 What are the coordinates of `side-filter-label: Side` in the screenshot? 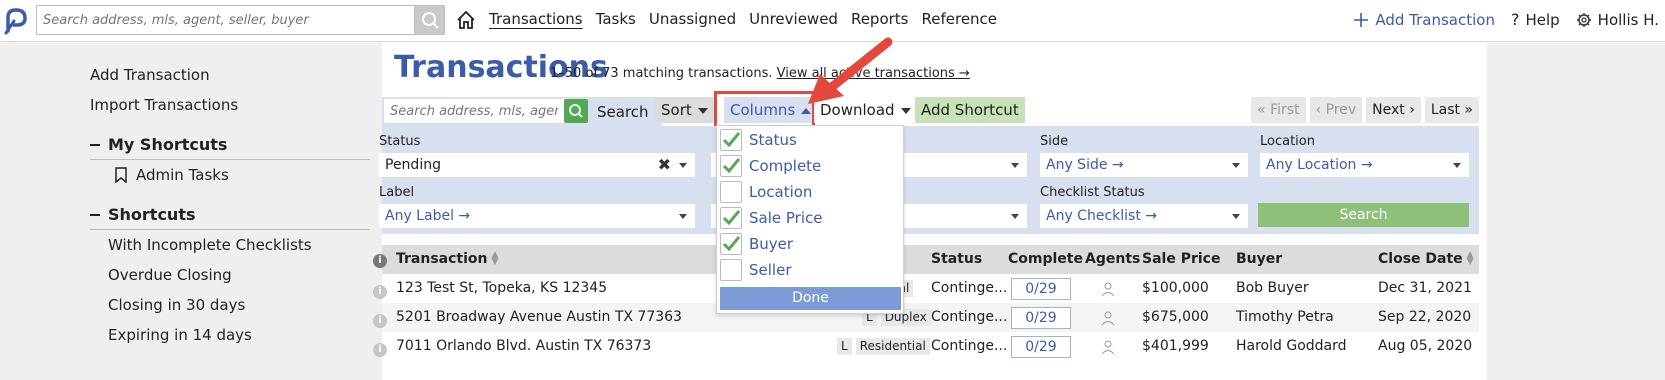 It's located at (1054, 141).